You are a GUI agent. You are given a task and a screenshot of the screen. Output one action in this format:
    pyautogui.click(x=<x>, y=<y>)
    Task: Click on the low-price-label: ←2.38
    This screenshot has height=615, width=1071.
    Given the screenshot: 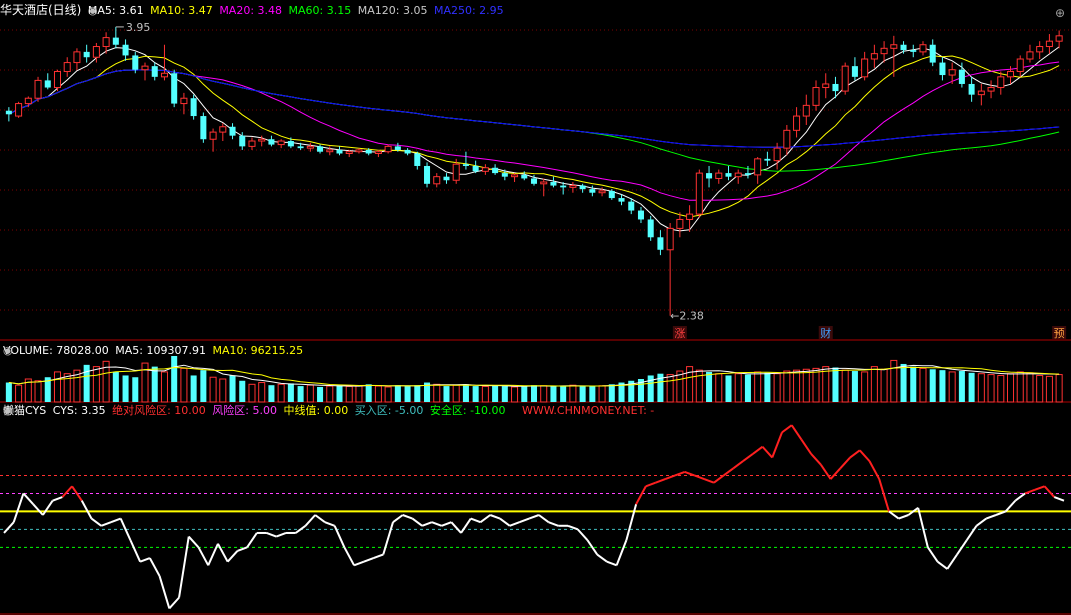 What is the action you would take?
    pyautogui.click(x=687, y=316)
    